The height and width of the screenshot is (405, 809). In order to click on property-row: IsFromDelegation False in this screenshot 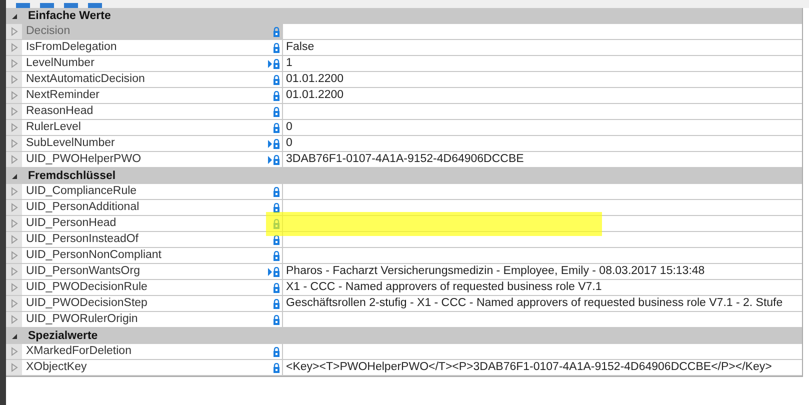, I will do `click(404, 48)`.